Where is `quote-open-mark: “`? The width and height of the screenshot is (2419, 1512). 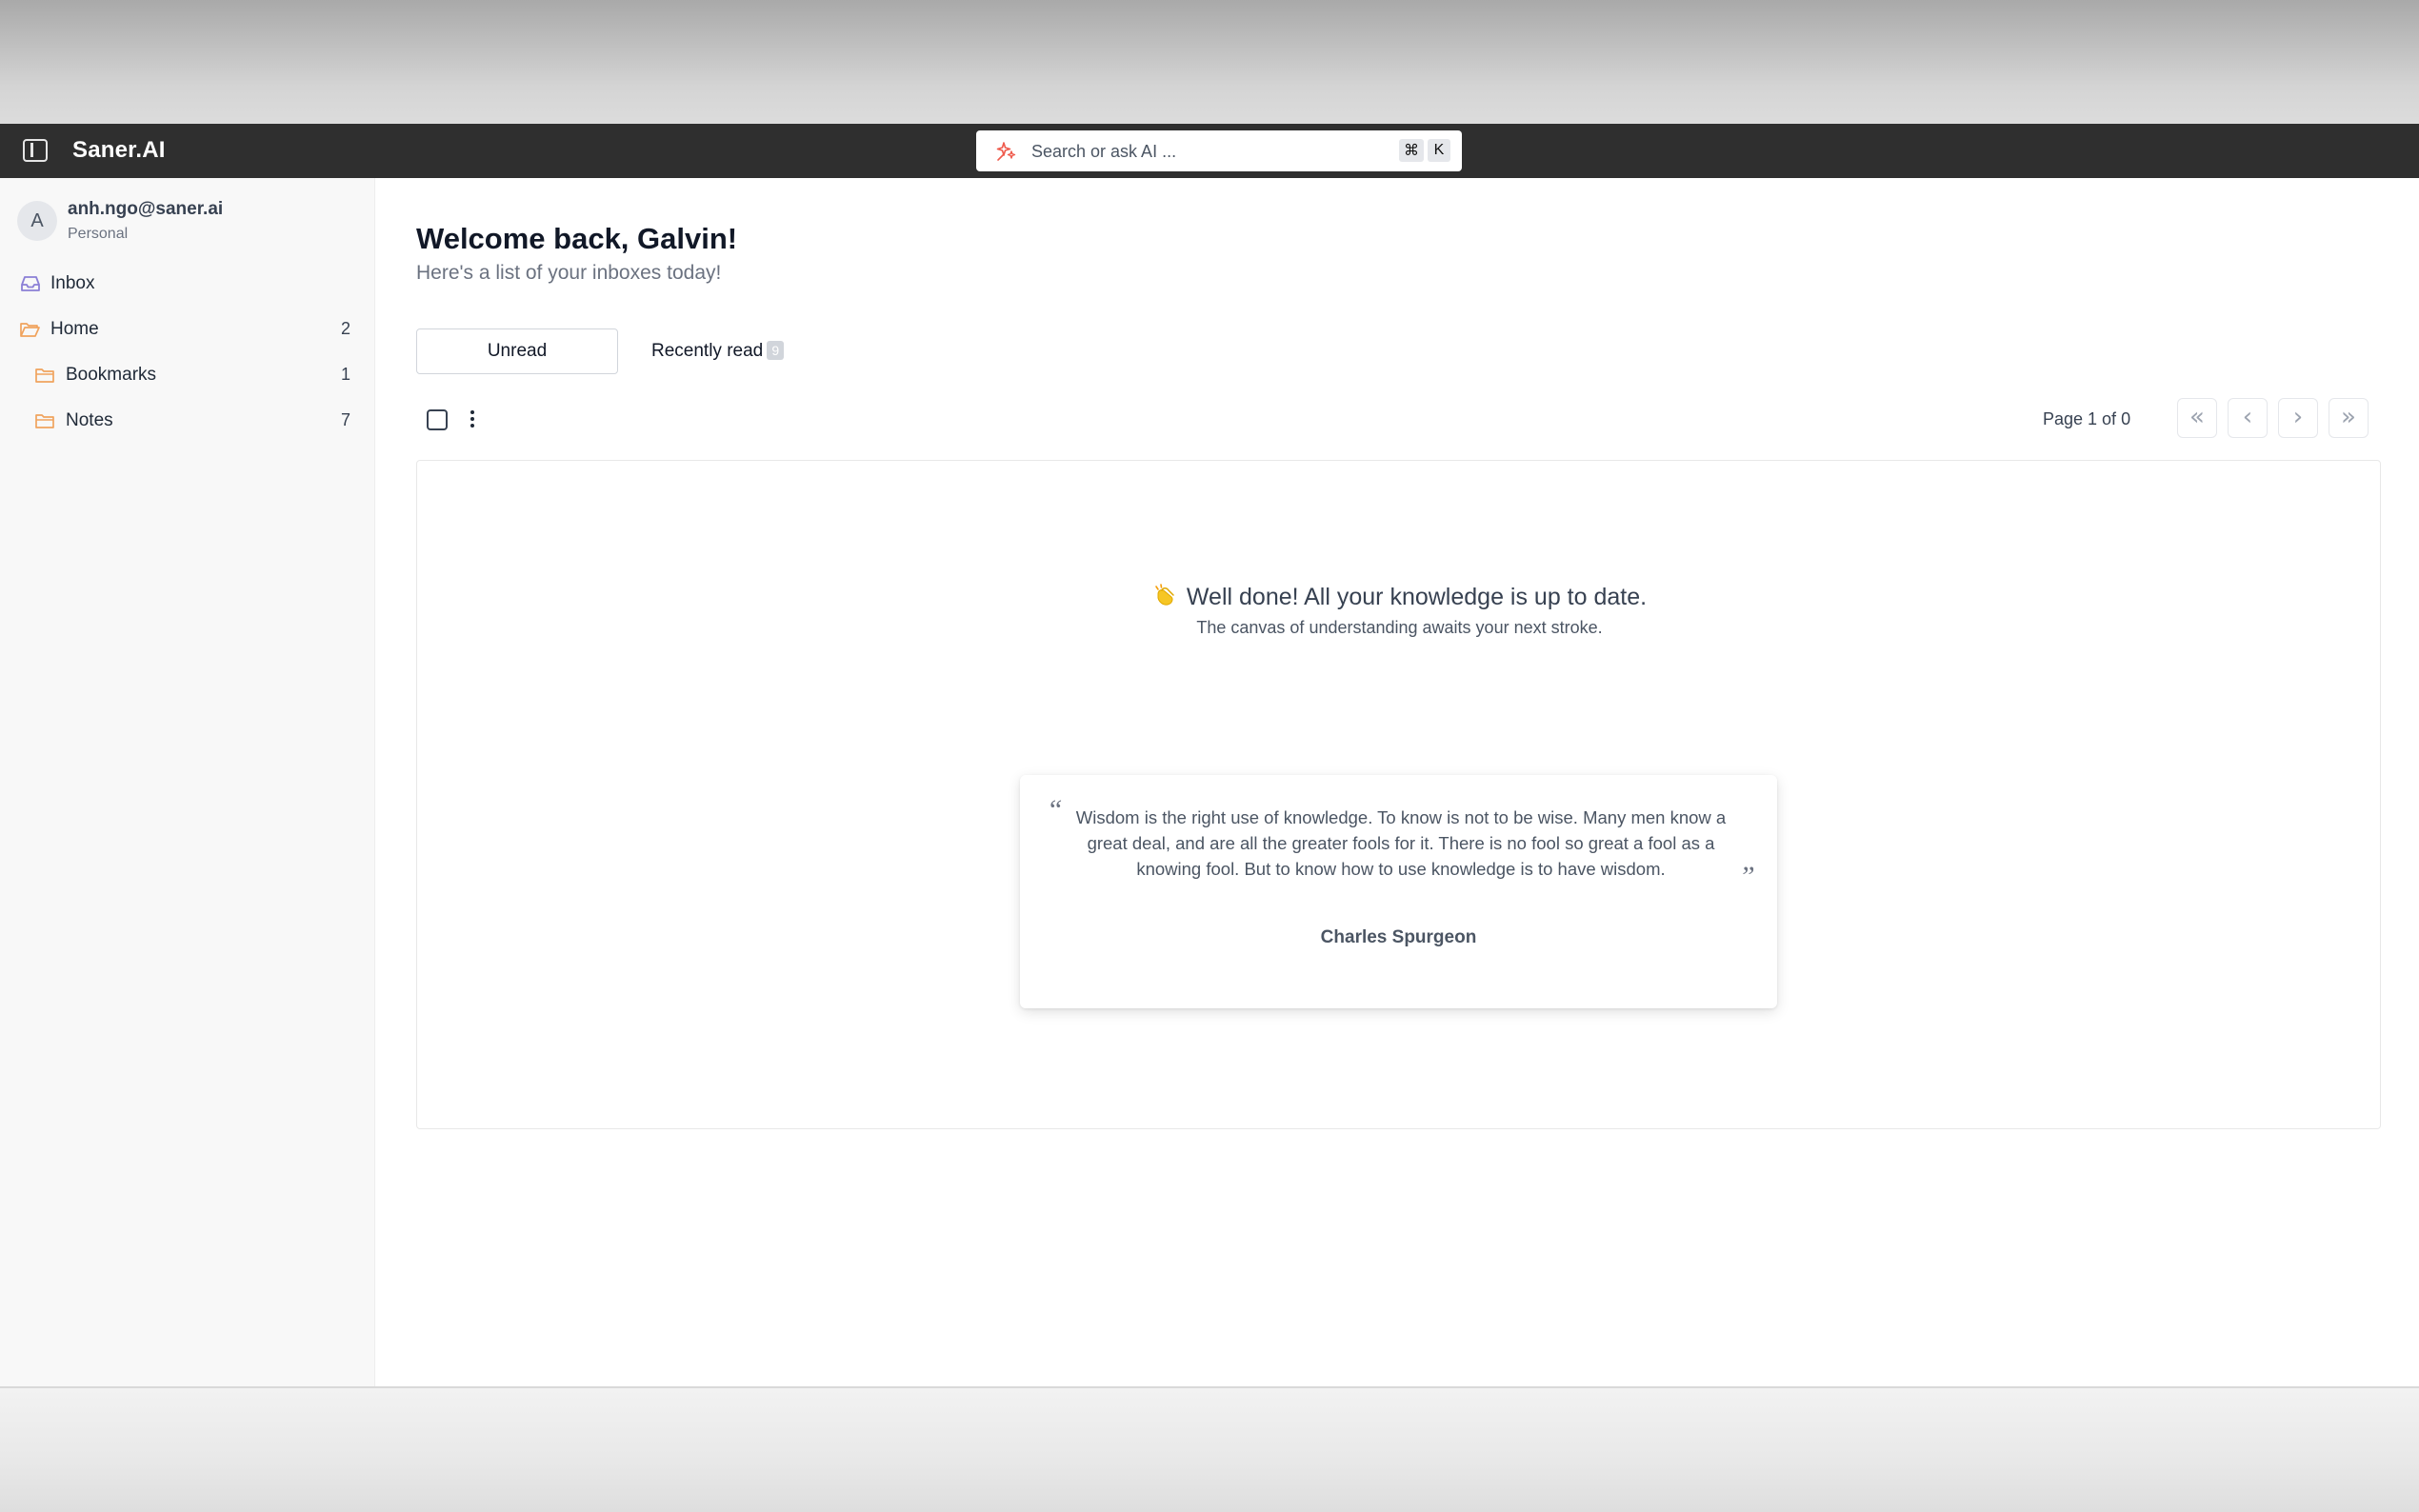 quote-open-mark: “ is located at coordinates (1055, 810).